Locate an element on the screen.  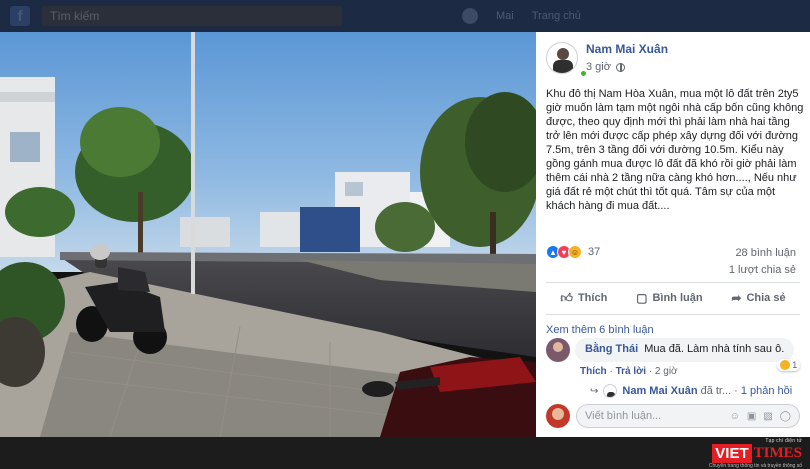
gif-icon: ▧ is located at coordinates (767, 416).